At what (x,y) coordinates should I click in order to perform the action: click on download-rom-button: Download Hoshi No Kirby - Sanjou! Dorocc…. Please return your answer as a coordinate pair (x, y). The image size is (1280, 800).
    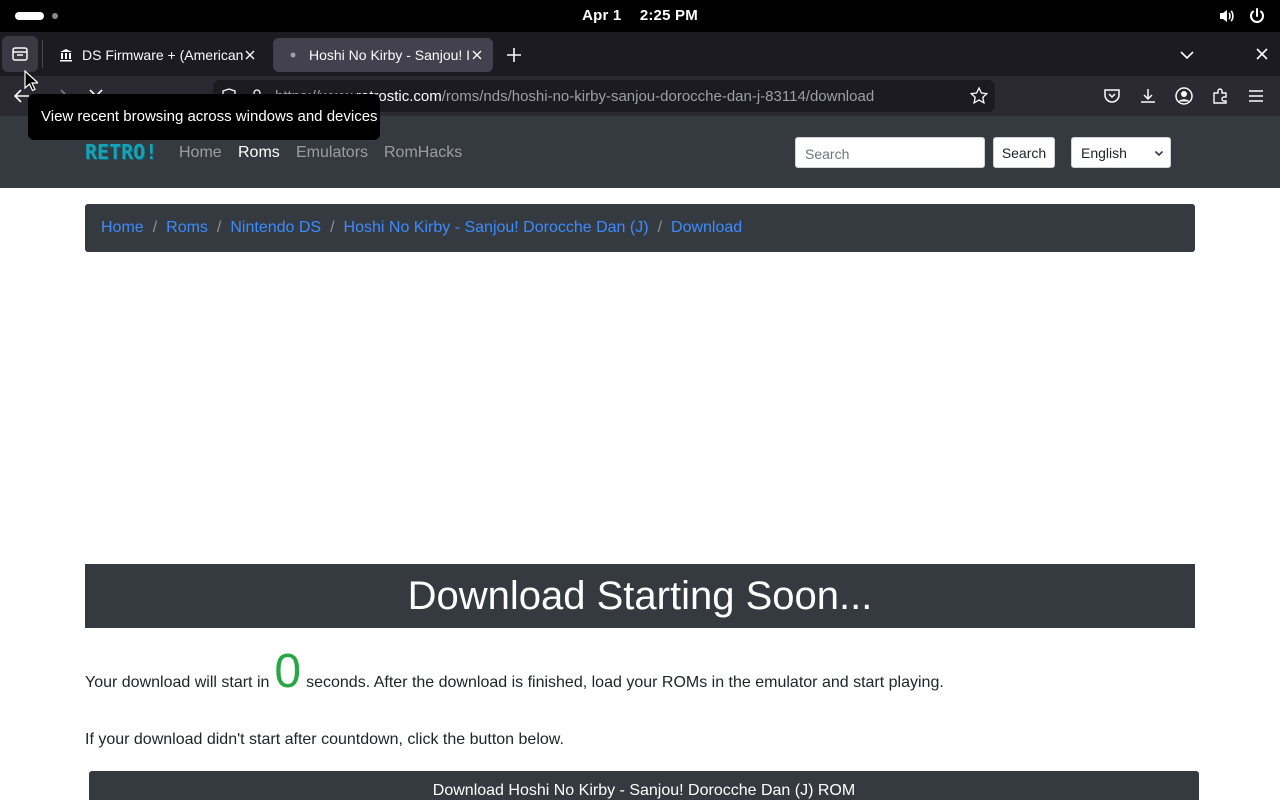
    Looking at the image, I should click on (644, 785).